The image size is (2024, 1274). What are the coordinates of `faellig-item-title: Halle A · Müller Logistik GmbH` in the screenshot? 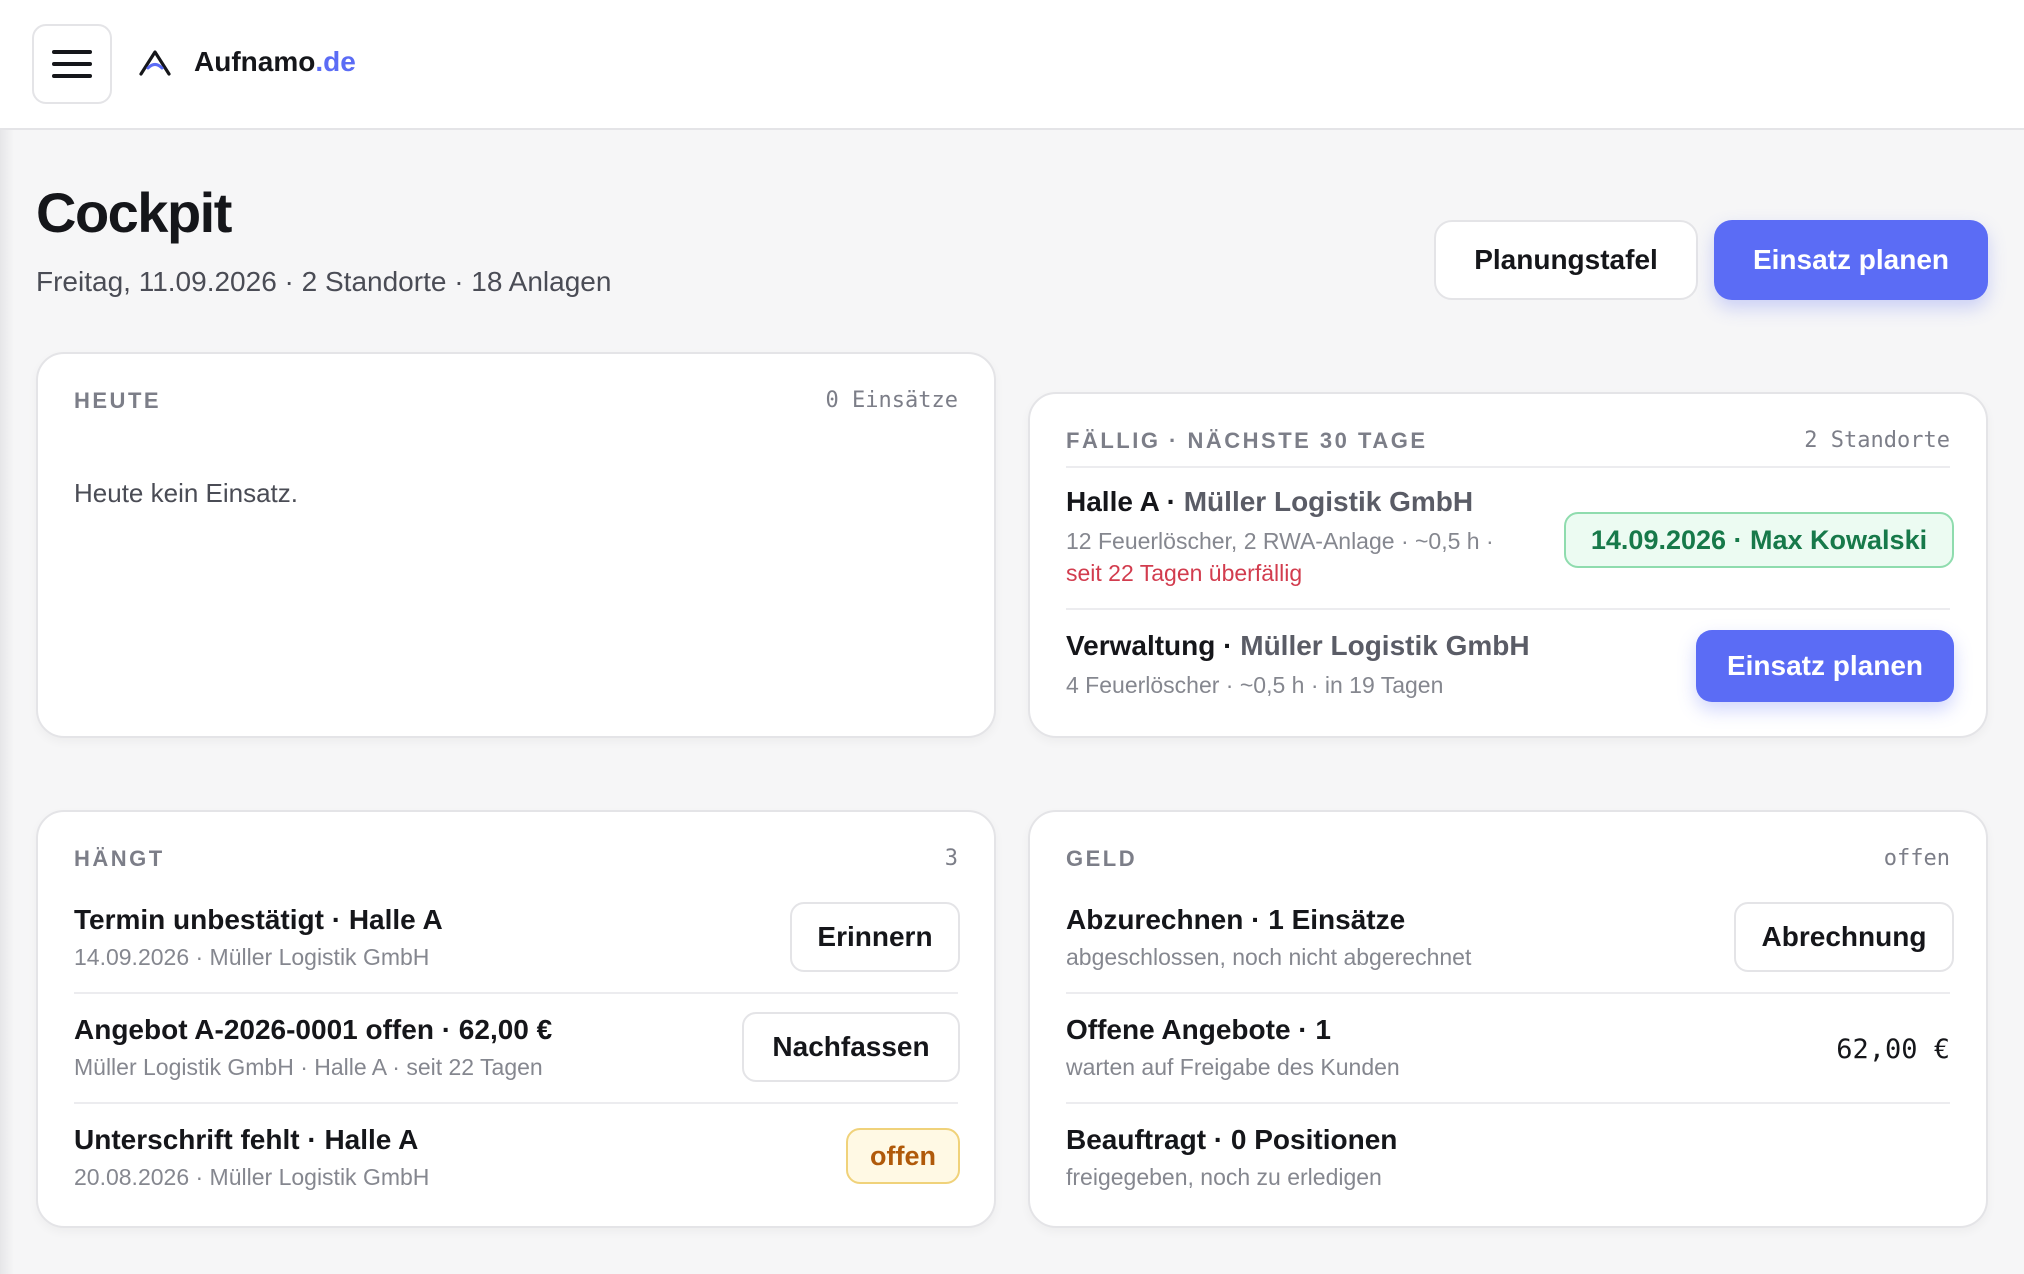 It's located at (1269, 502).